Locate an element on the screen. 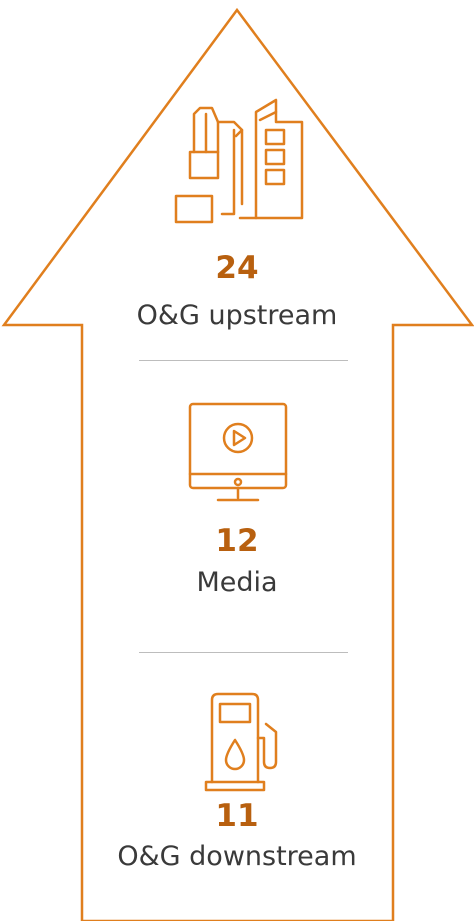  media-label: Media is located at coordinates (237, 582).